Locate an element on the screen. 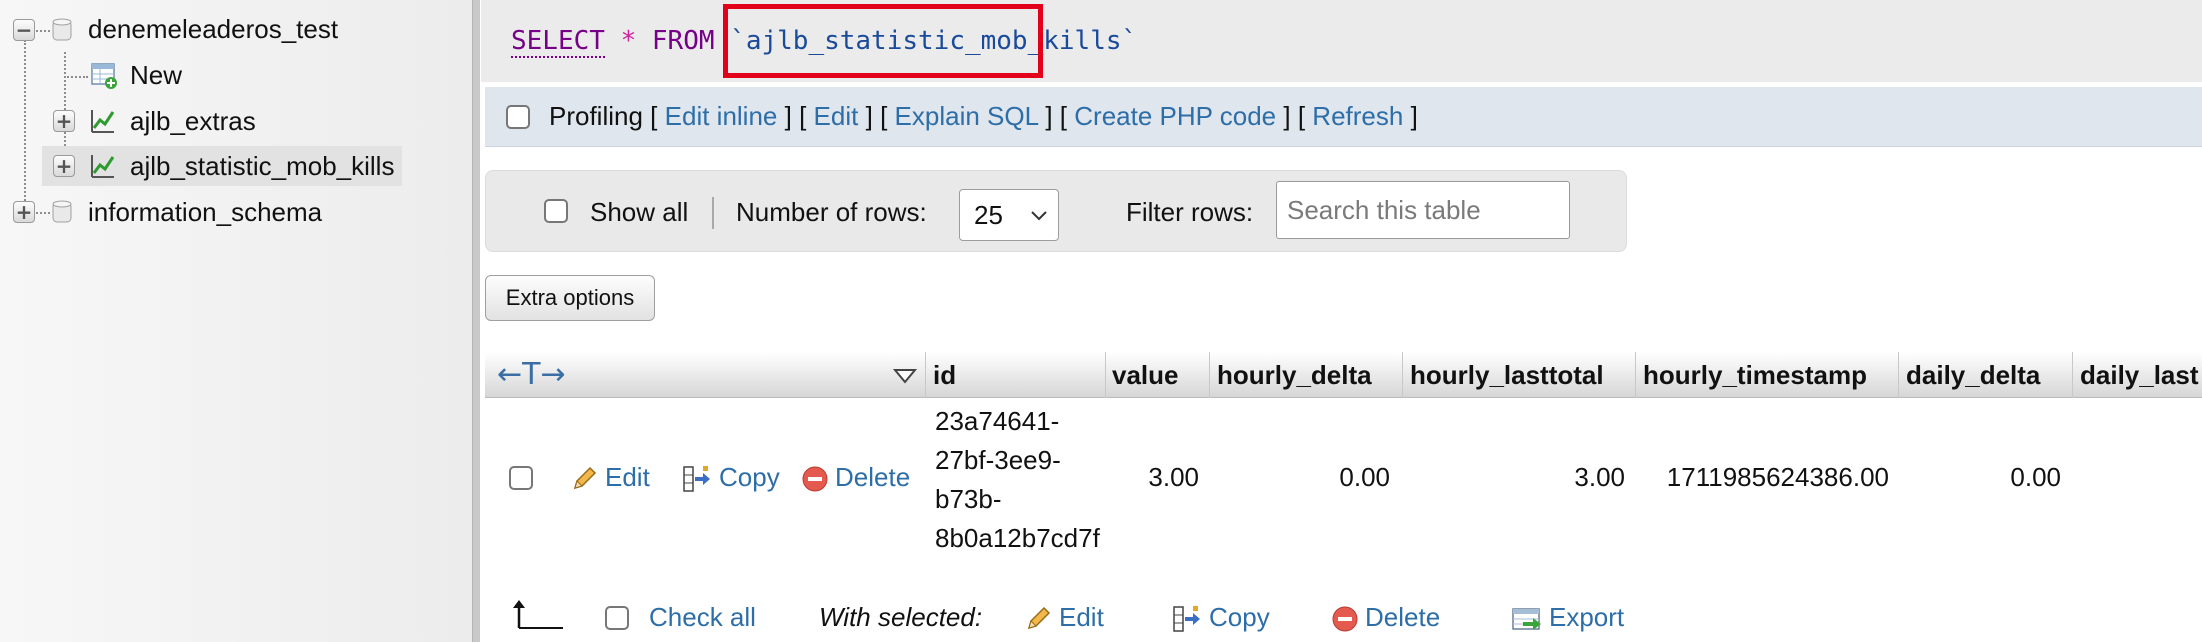  sql-operator-star: * is located at coordinates (628, 41).